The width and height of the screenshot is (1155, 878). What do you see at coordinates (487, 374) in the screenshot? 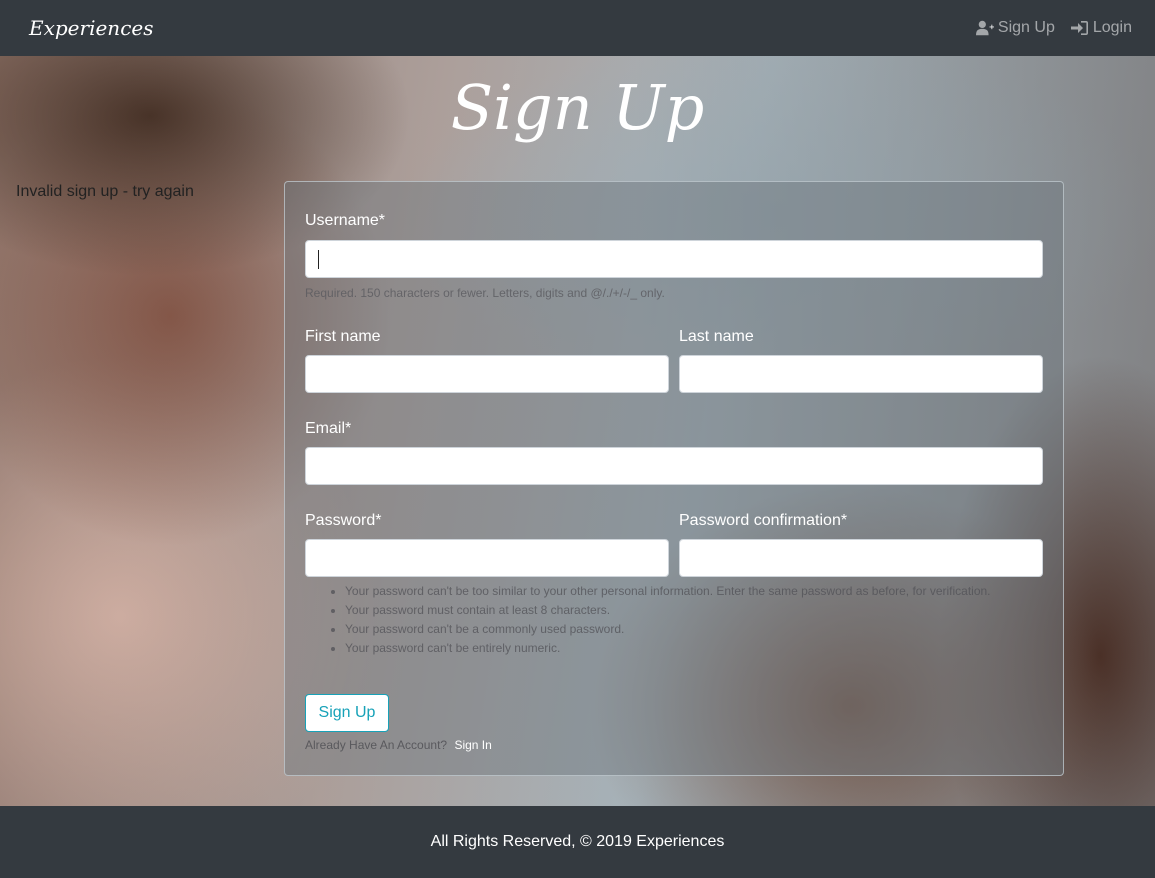
I see `first-name-input` at bounding box center [487, 374].